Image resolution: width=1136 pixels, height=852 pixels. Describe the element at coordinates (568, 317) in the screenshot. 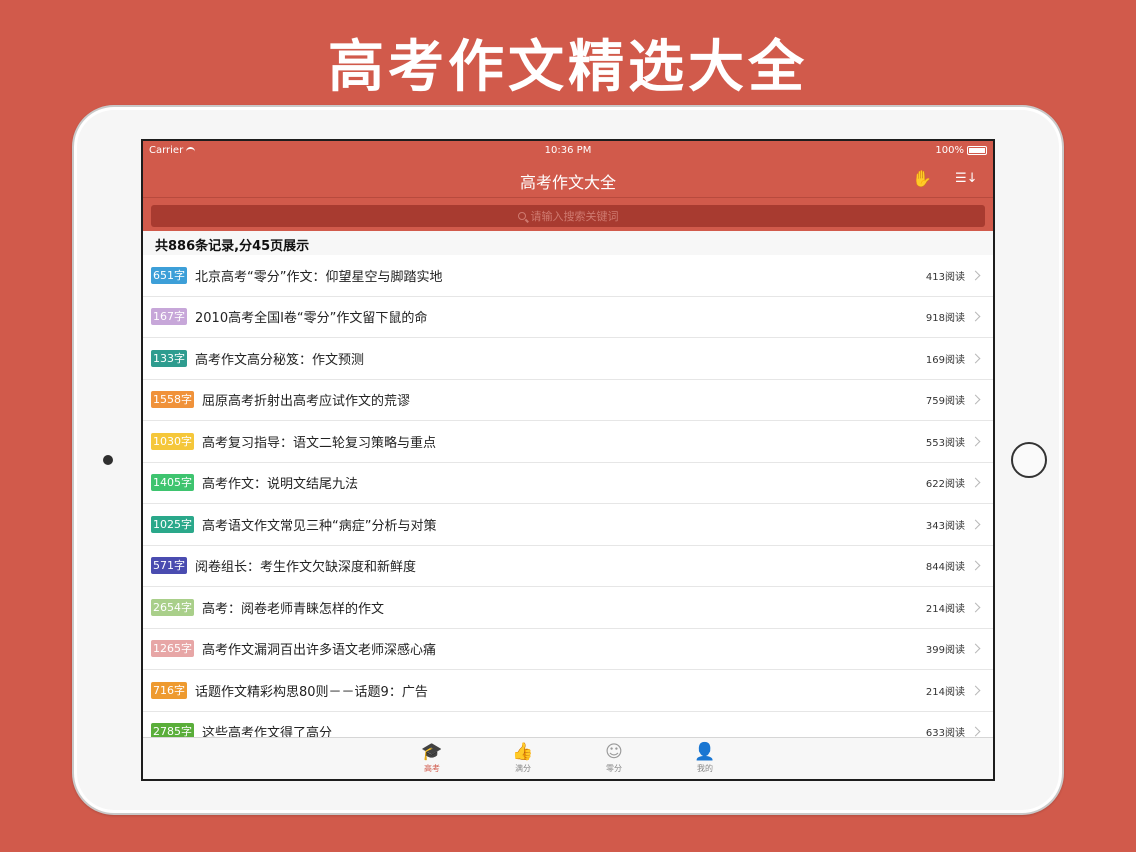

I see `list-item: 167字 2010高考全国I卷“零分”作文留下鼠的命 918阅读` at that location.